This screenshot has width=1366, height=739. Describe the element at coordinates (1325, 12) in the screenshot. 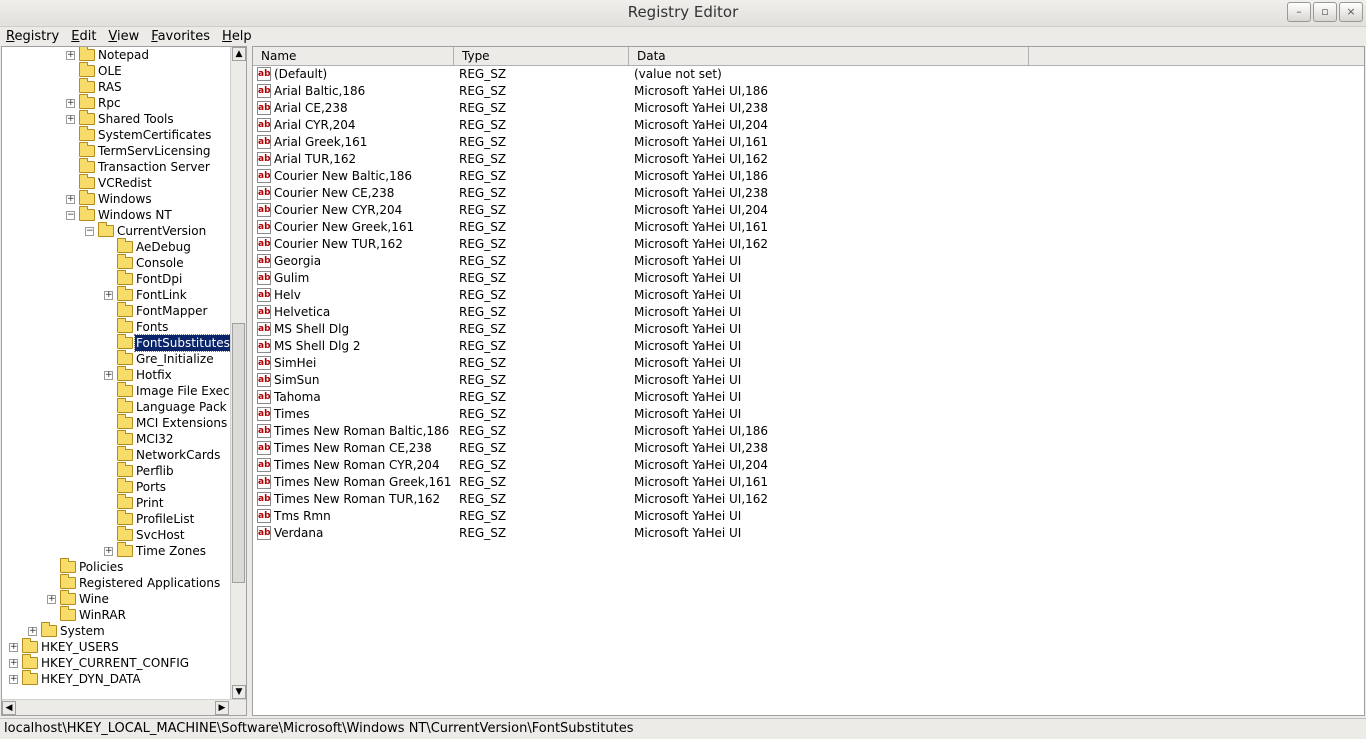

I see `maximize-button: ▫` at that location.